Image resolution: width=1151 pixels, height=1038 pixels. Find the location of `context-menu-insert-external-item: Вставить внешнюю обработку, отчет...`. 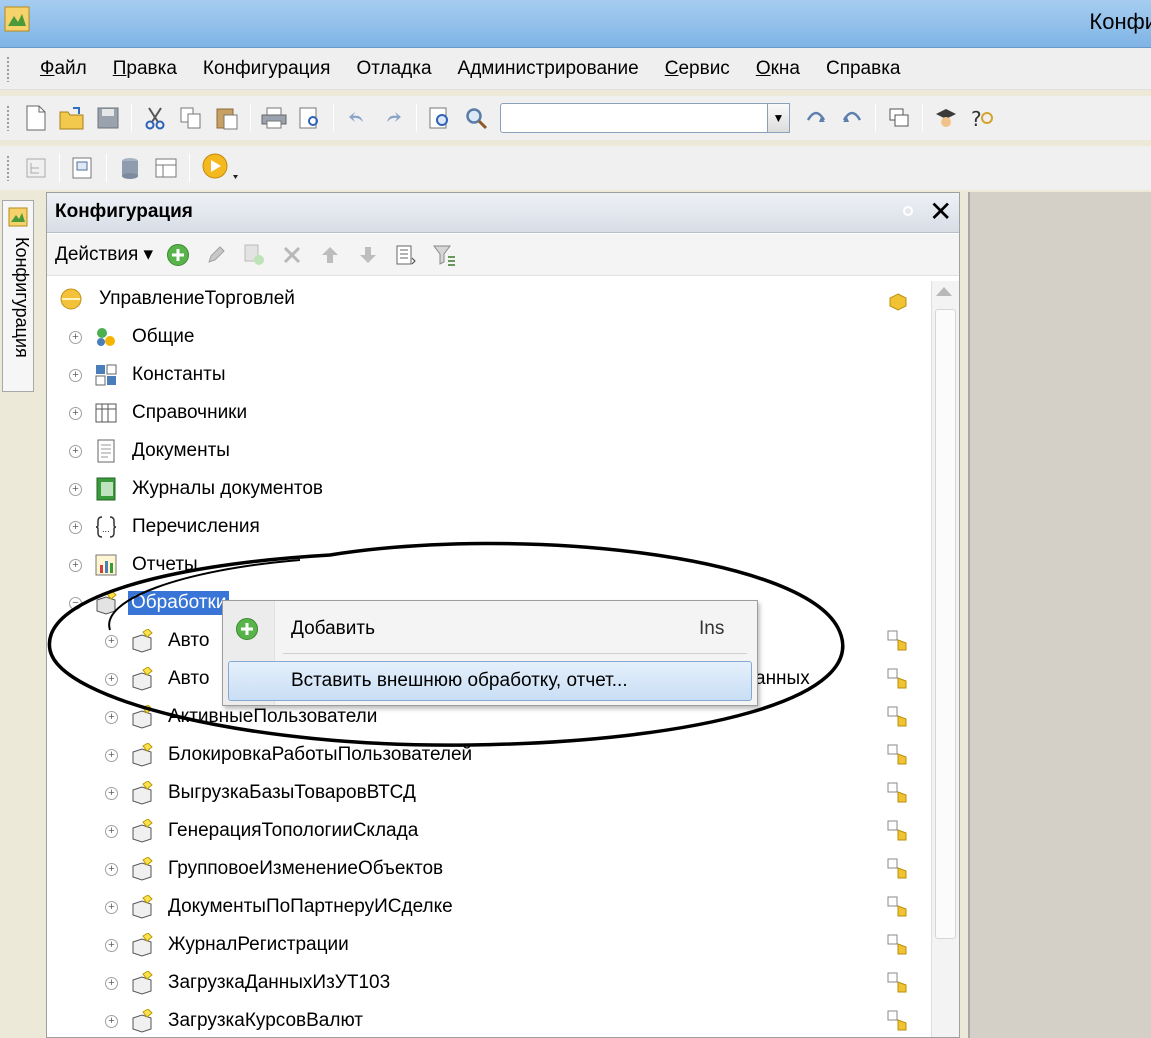

context-menu-insert-external-item: Вставить внешнюю обработку, отчет... is located at coordinates (490, 681).